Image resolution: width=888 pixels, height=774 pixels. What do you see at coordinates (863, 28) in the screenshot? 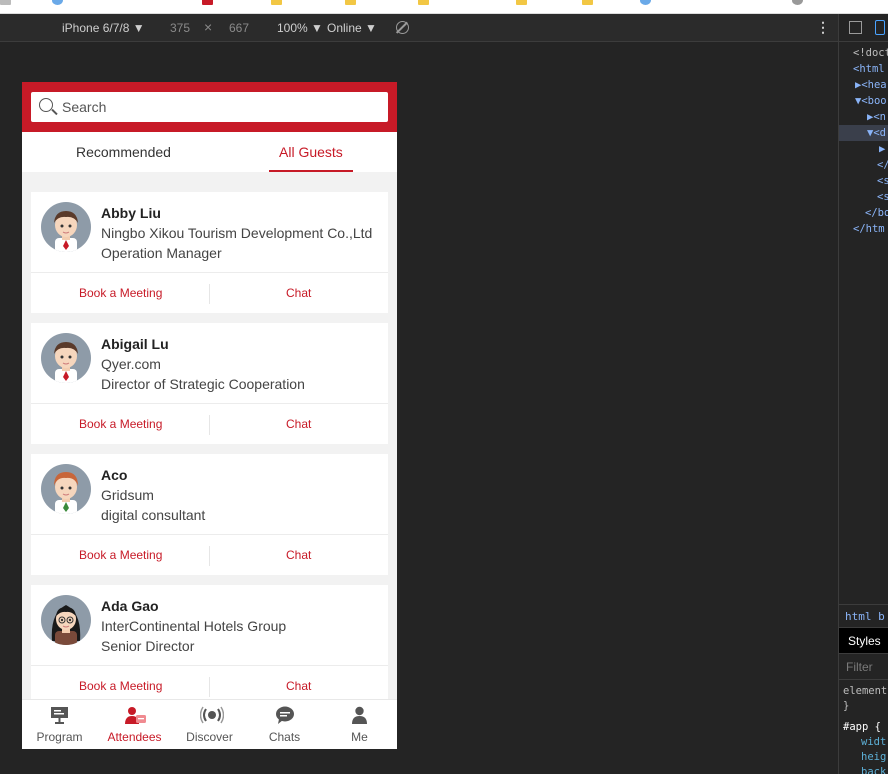
I see `devtools-tabs` at bounding box center [863, 28].